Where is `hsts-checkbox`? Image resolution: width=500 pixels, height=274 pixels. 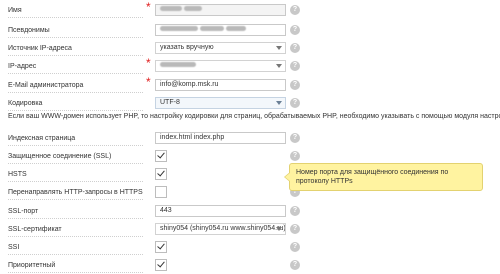 hsts-checkbox is located at coordinates (161, 174).